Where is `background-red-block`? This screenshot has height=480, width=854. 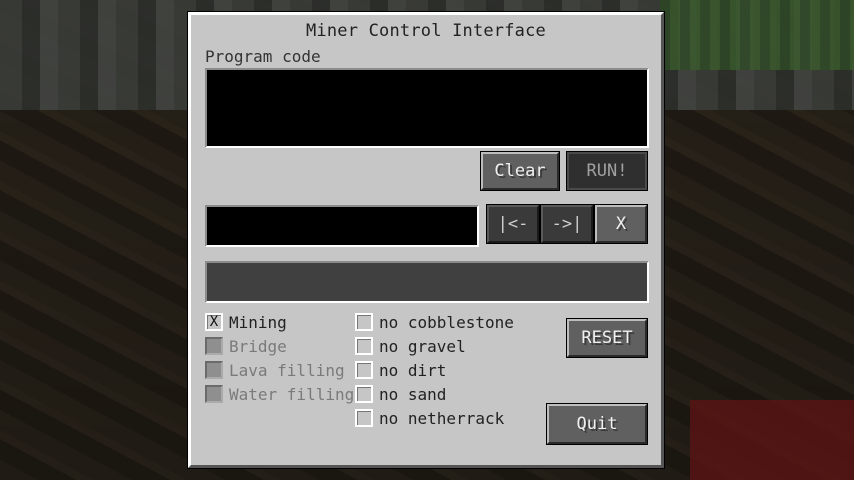
background-red-block is located at coordinates (772, 440).